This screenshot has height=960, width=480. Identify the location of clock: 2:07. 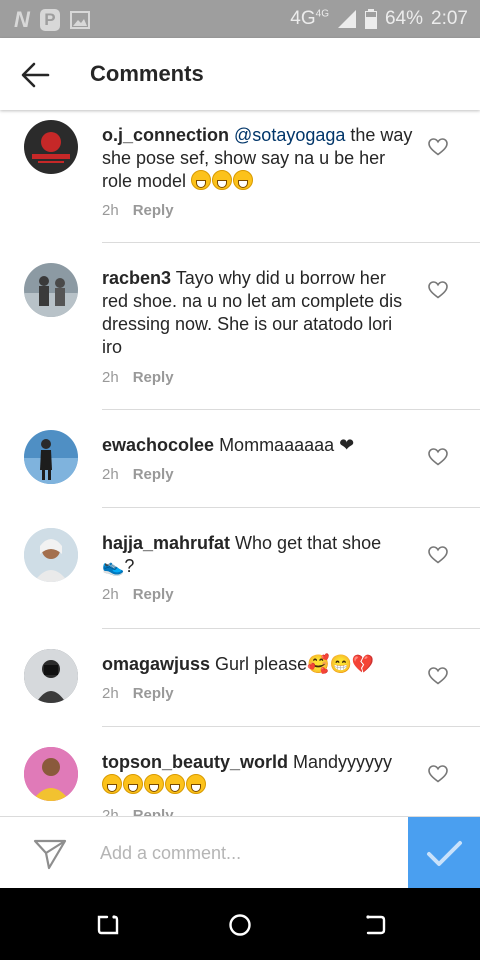
(449, 18).